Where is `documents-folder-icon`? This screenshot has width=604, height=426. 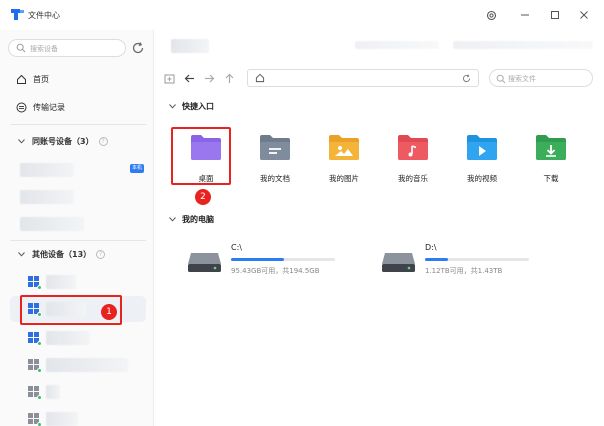 documents-folder-icon is located at coordinates (275, 147).